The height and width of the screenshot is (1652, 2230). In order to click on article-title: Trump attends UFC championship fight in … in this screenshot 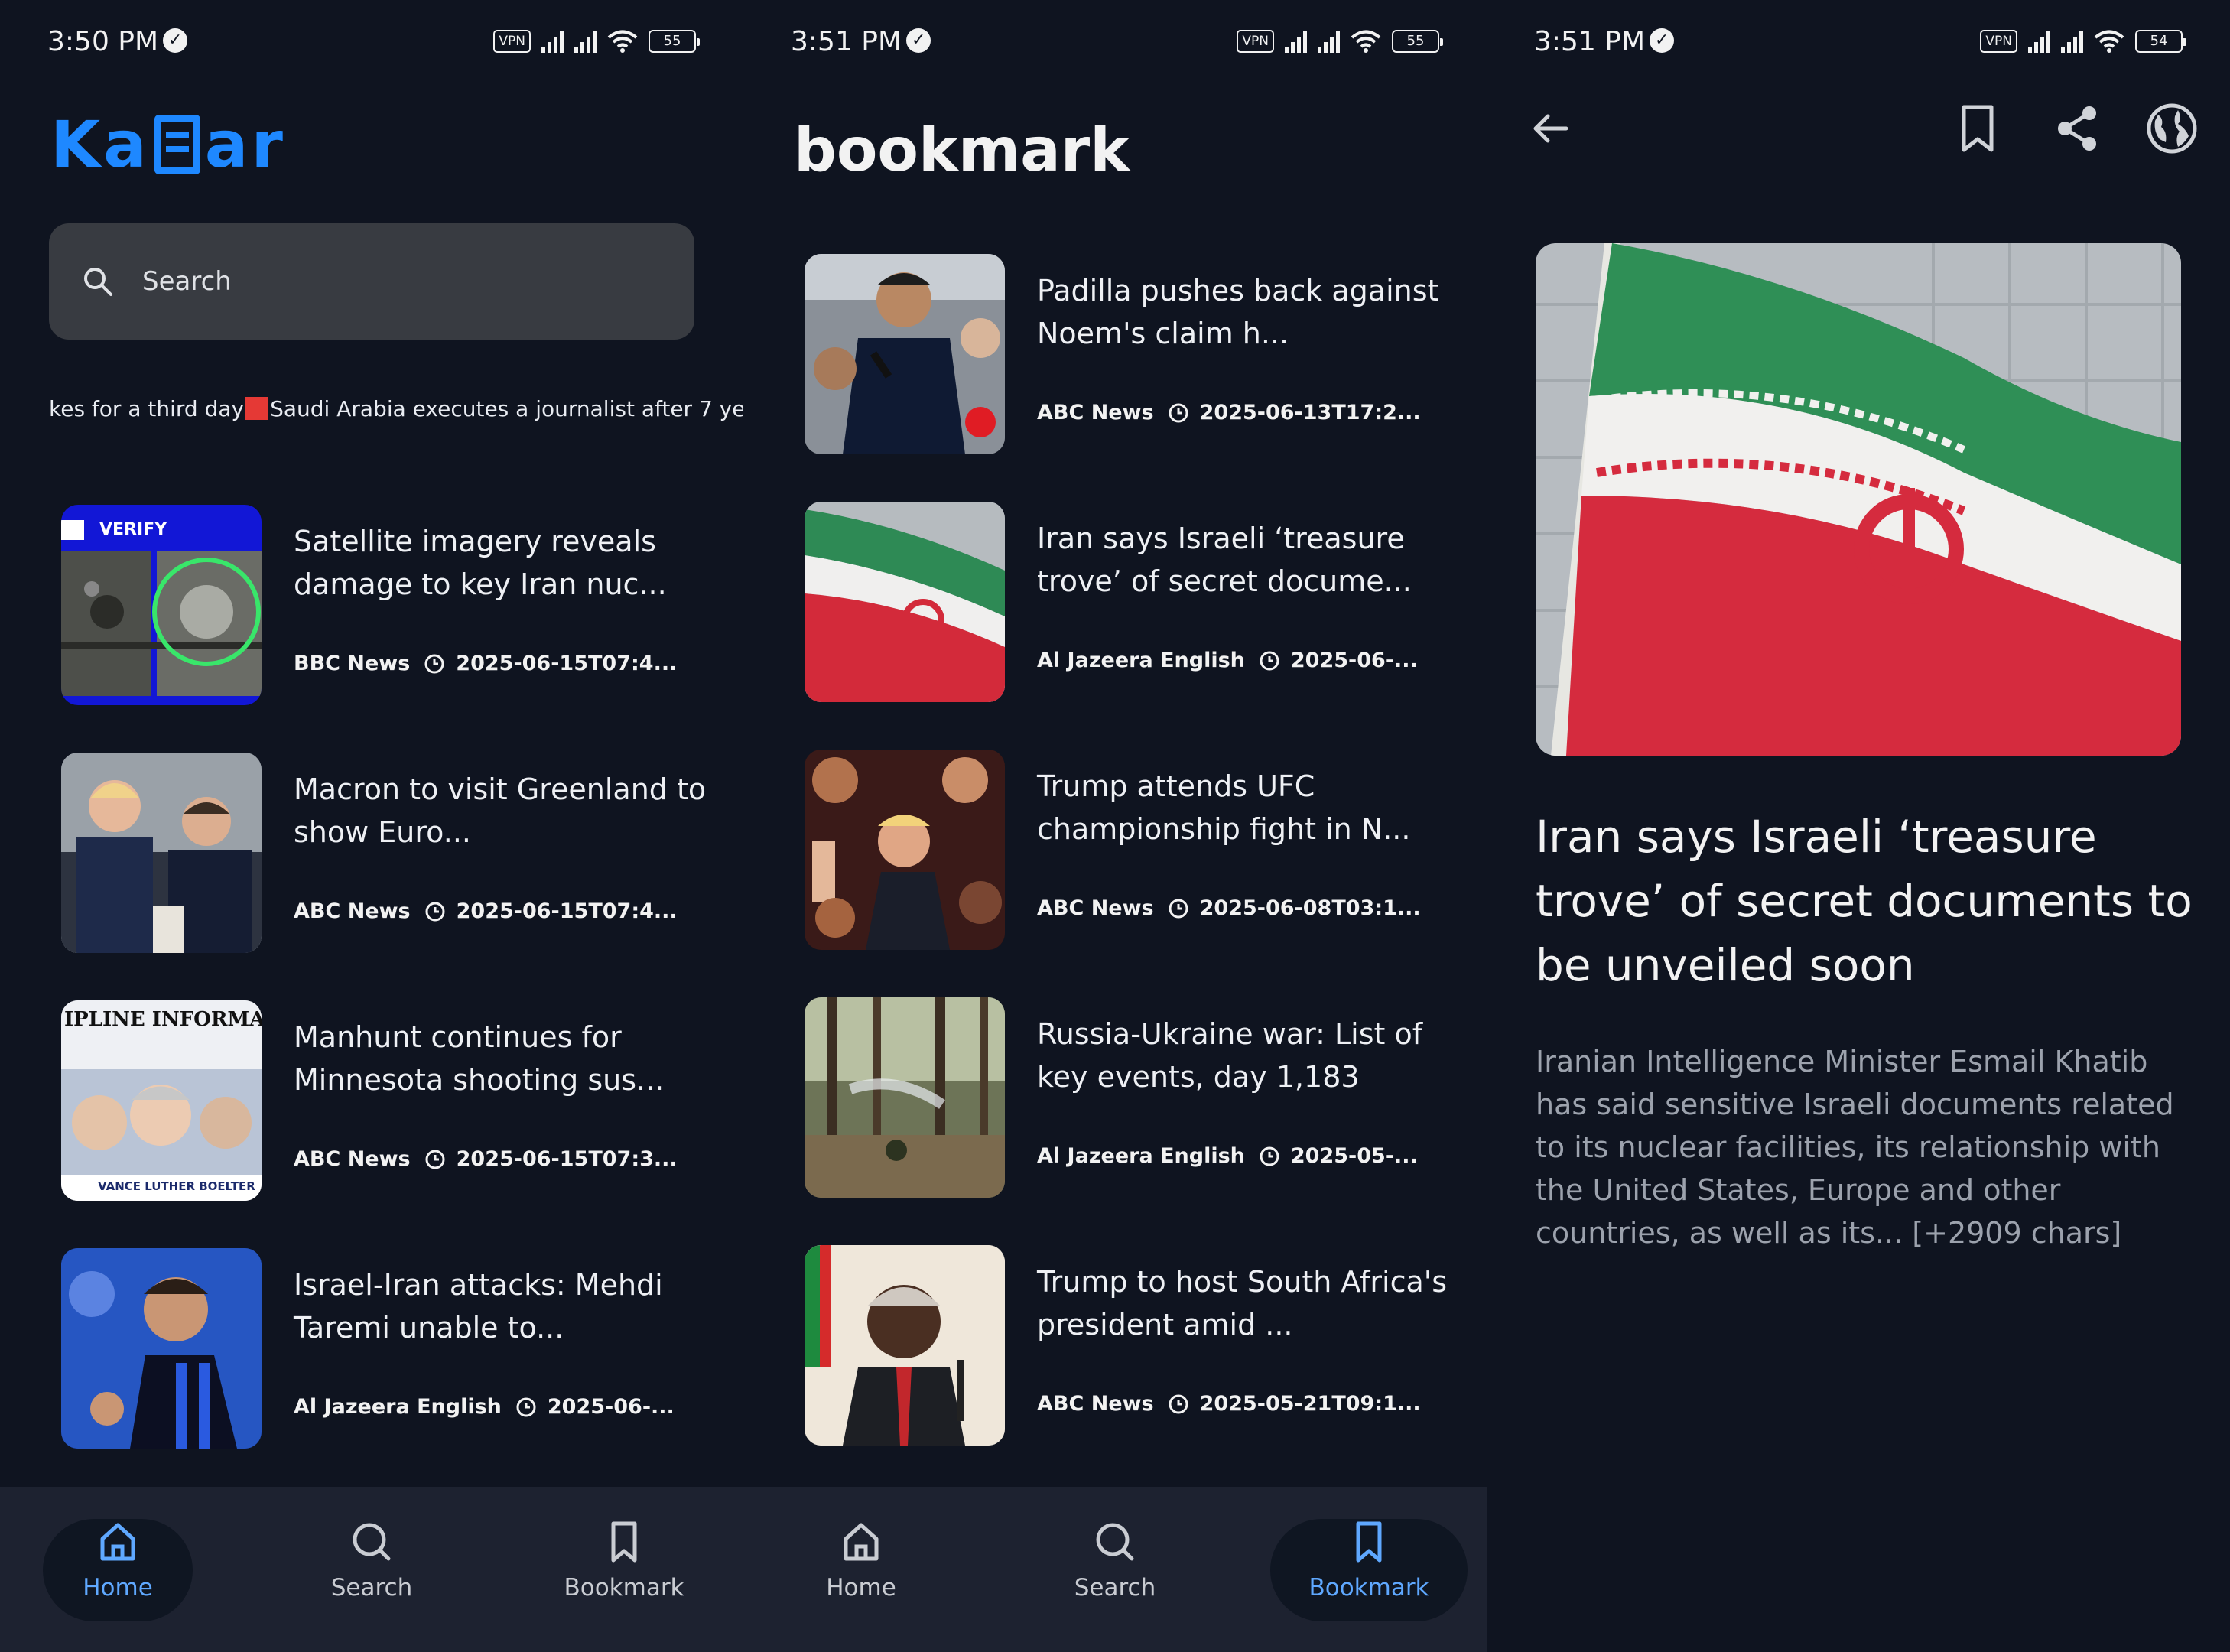, I will do `click(1224, 807)`.